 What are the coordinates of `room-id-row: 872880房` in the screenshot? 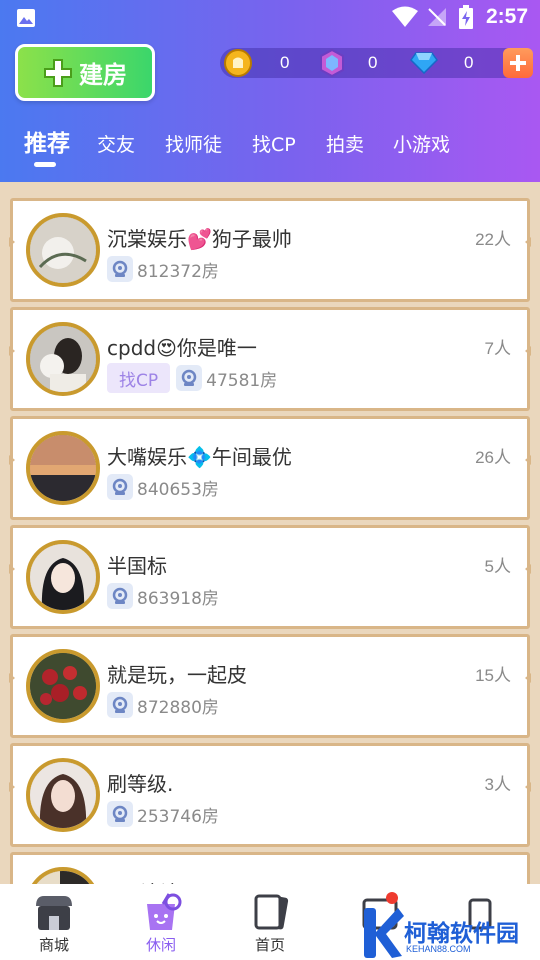 It's located at (163, 705).